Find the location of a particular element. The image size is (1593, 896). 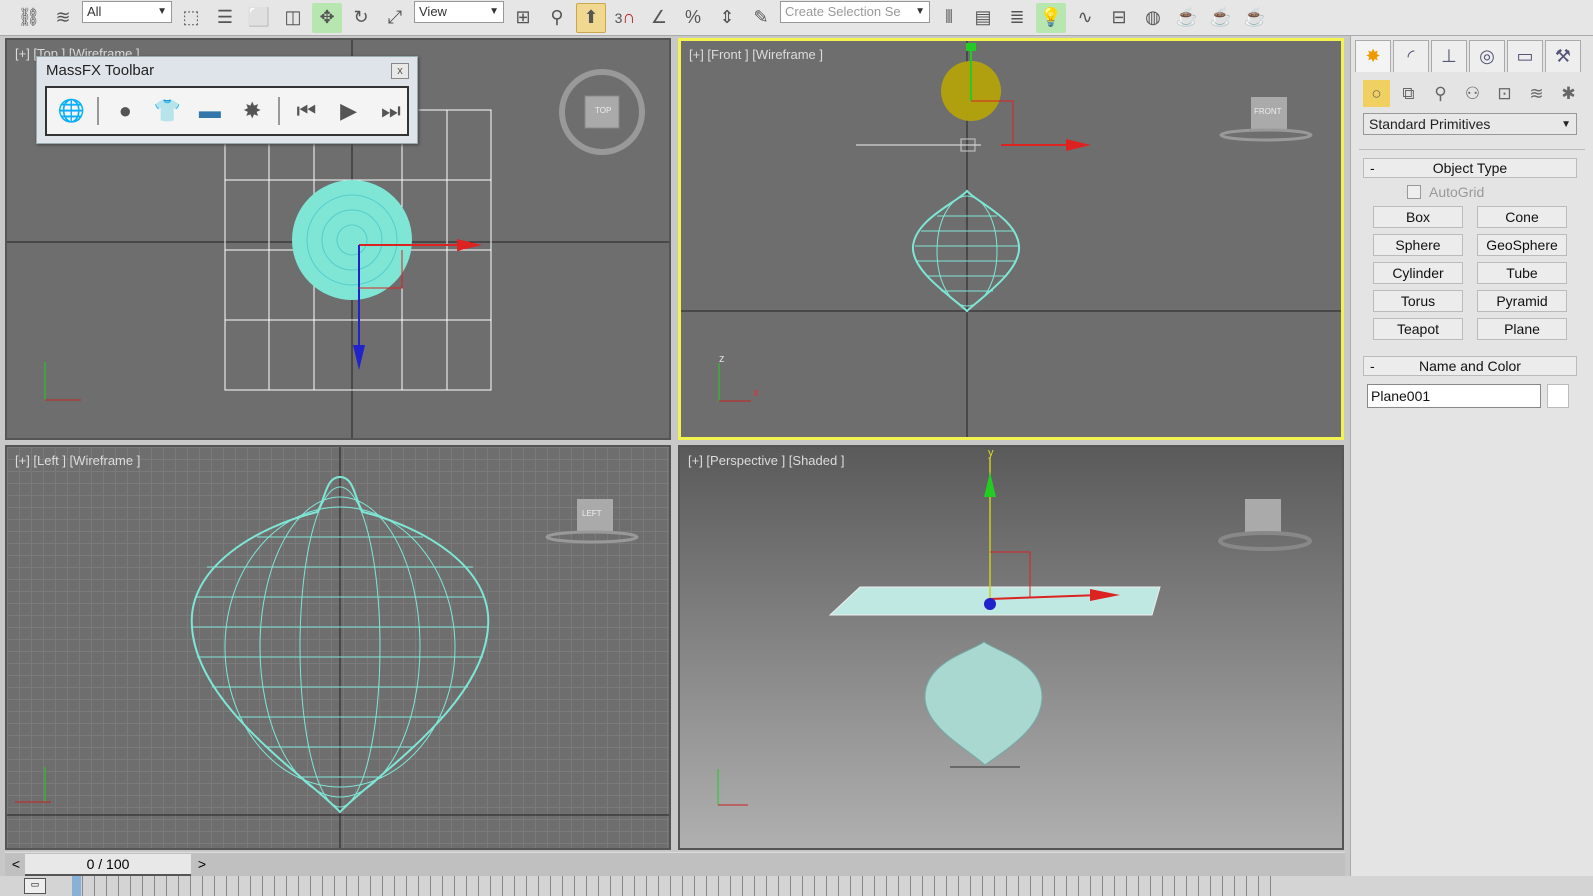

viewcube-front: FRONT is located at coordinates (1268, 111).